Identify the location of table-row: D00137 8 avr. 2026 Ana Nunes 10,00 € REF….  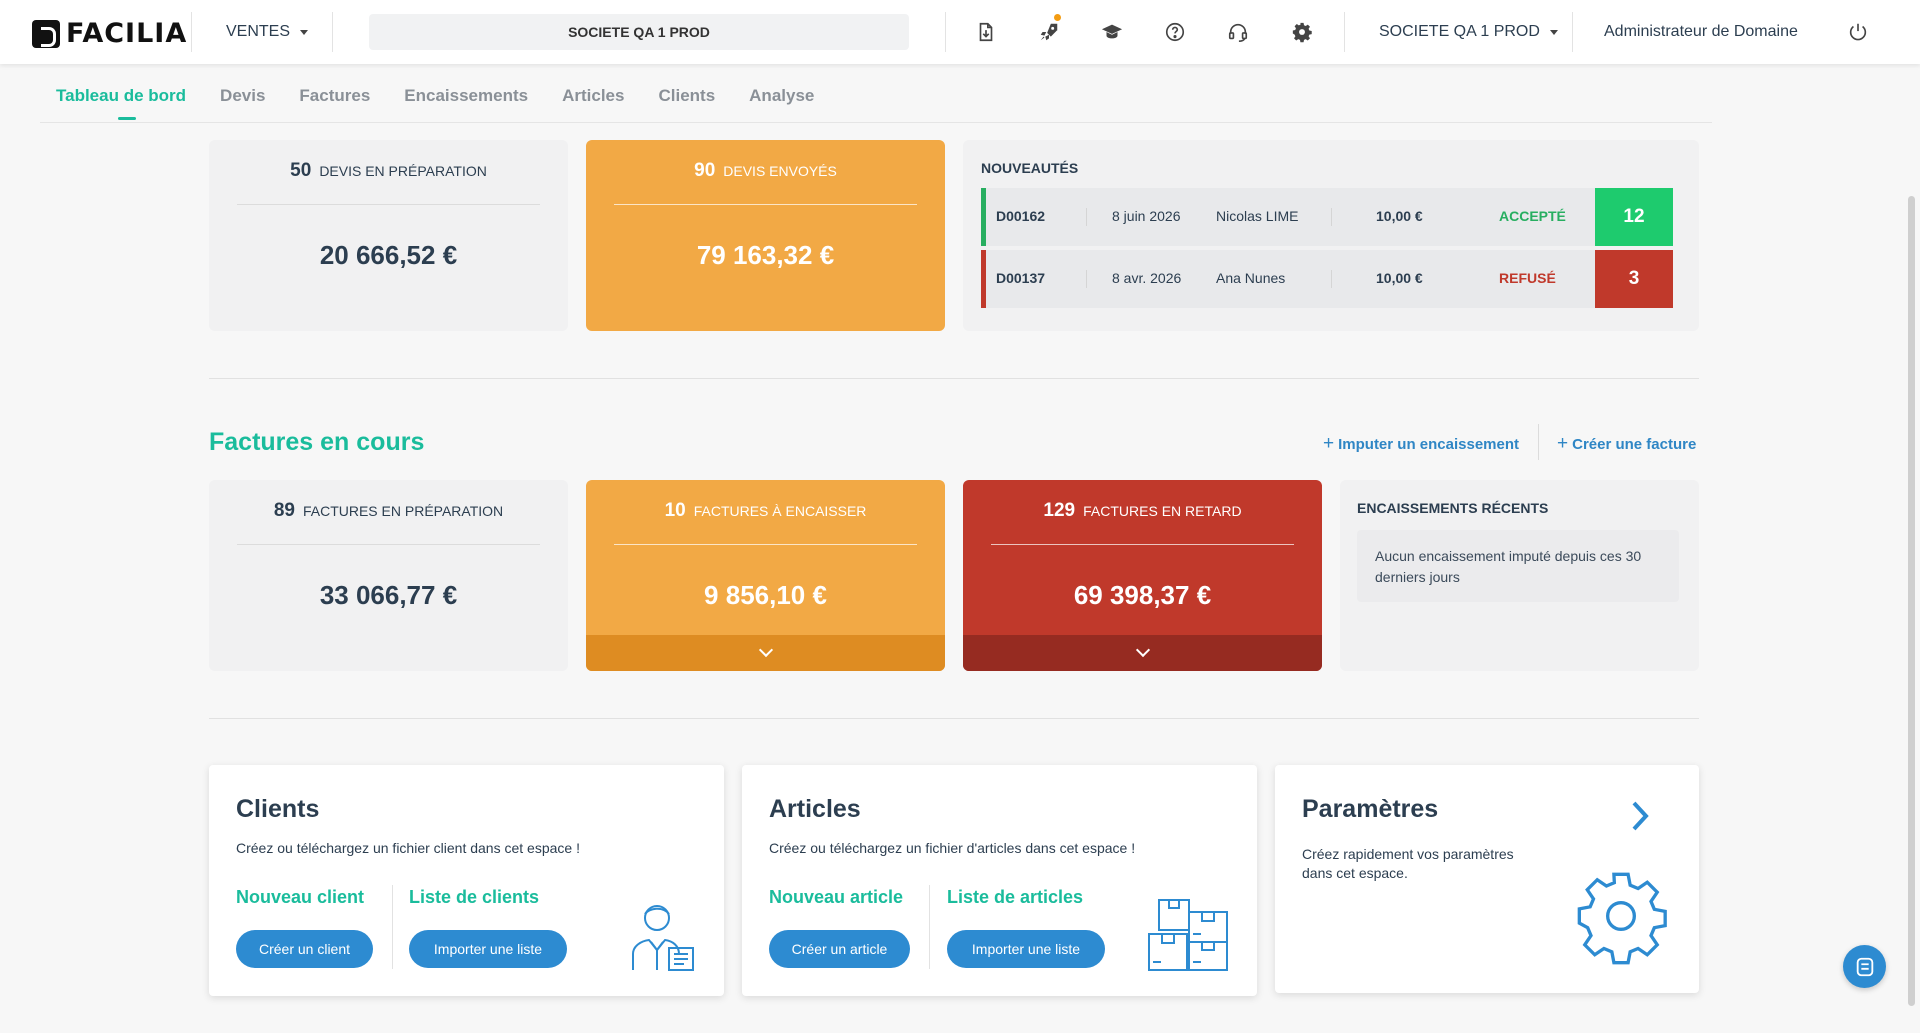
(1327, 279).